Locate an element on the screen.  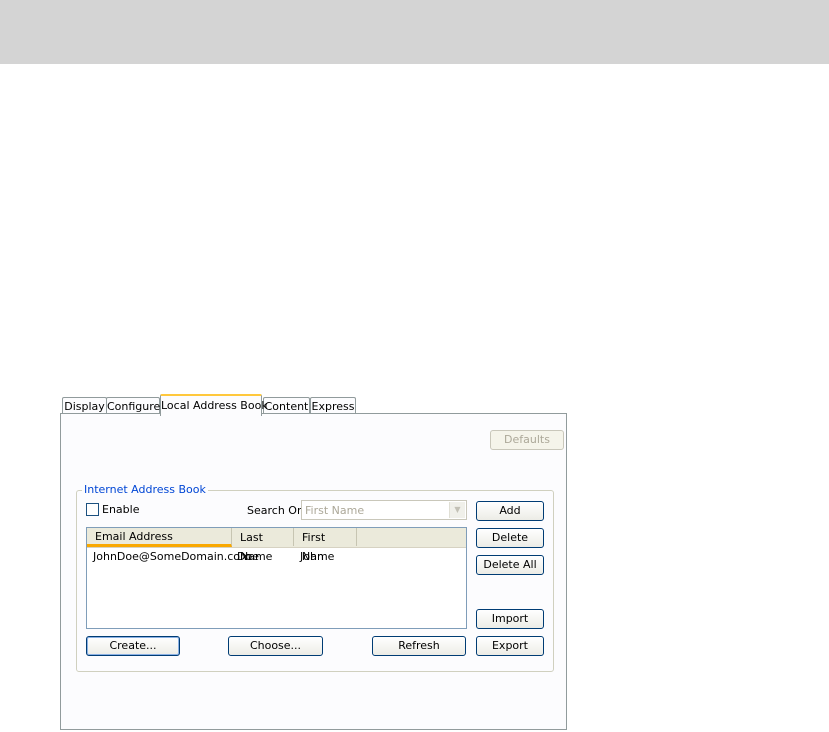
delete-button: Delete is located at coordinates (510, 538).